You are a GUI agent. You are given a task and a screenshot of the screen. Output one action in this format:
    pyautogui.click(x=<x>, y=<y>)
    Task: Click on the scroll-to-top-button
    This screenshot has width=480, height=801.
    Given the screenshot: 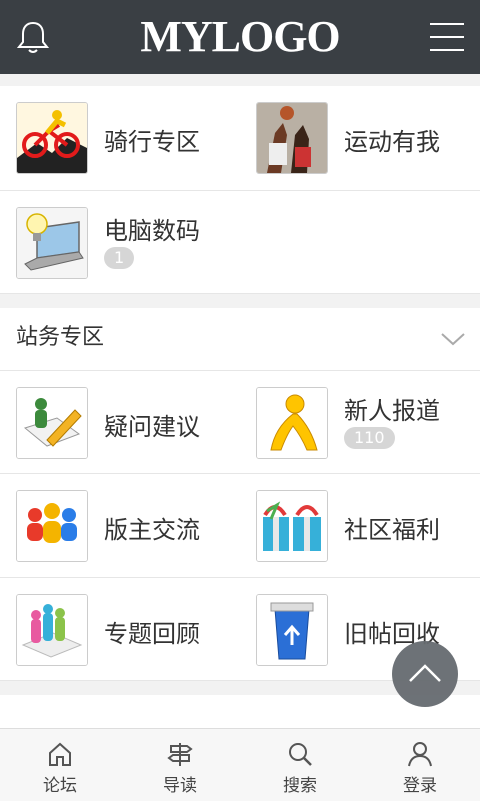 What is the action you would take?
    pyautogui.click(x=425, y=674)
    